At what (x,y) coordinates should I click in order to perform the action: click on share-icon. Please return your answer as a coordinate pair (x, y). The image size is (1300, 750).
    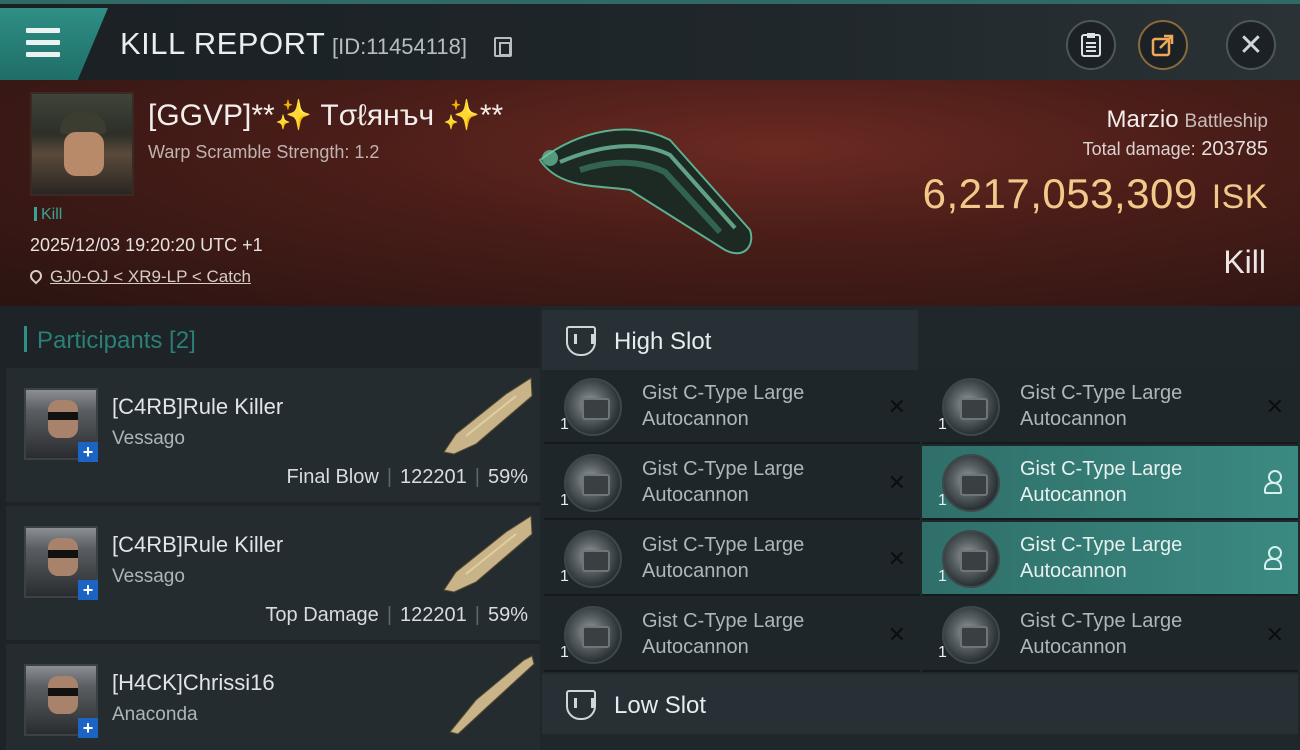
    Looking at the image, I should click on (1162, 45).